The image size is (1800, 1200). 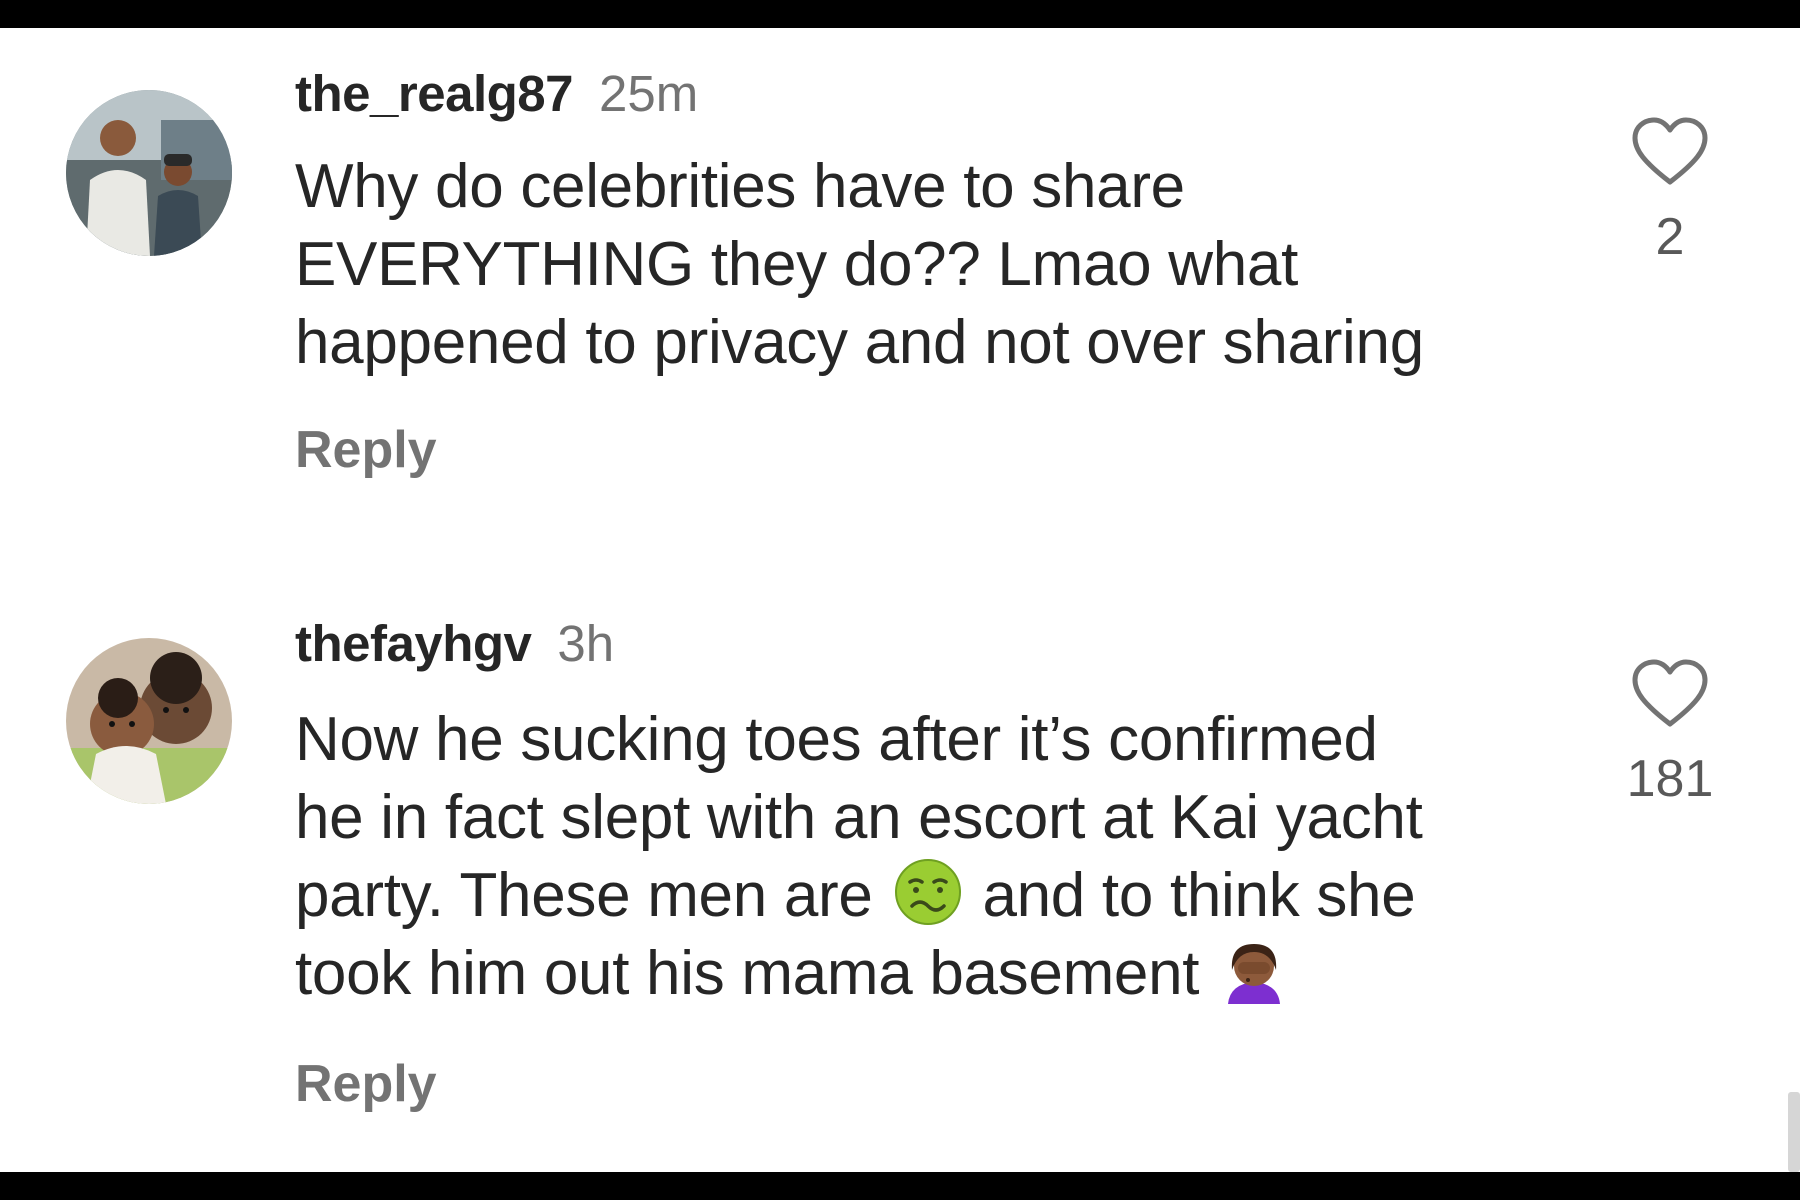 I want to click on comment-line: took him out his mama basement, so click(x=925, y=974).